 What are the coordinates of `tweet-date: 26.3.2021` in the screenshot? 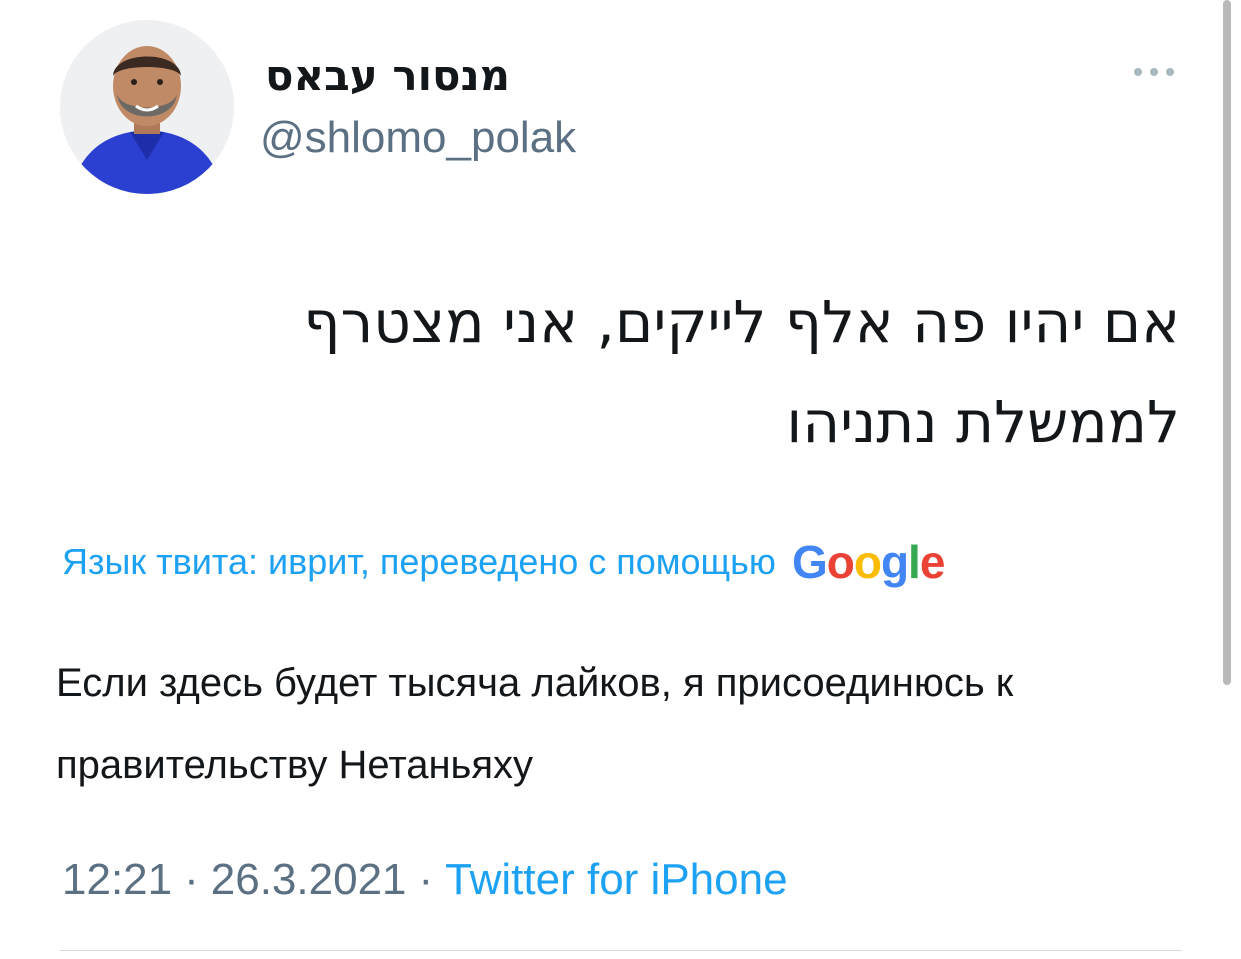 It's located at (309, 880).